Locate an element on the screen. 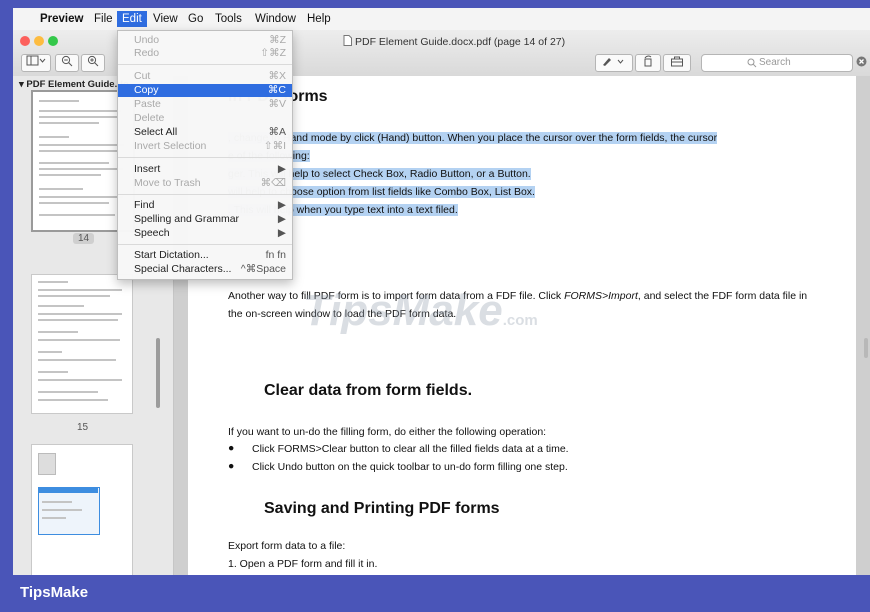 The image size is (870, 612). menu-item-invert-selection: Invert Selection ⇧⌘I is located at coordinates (205, 146).